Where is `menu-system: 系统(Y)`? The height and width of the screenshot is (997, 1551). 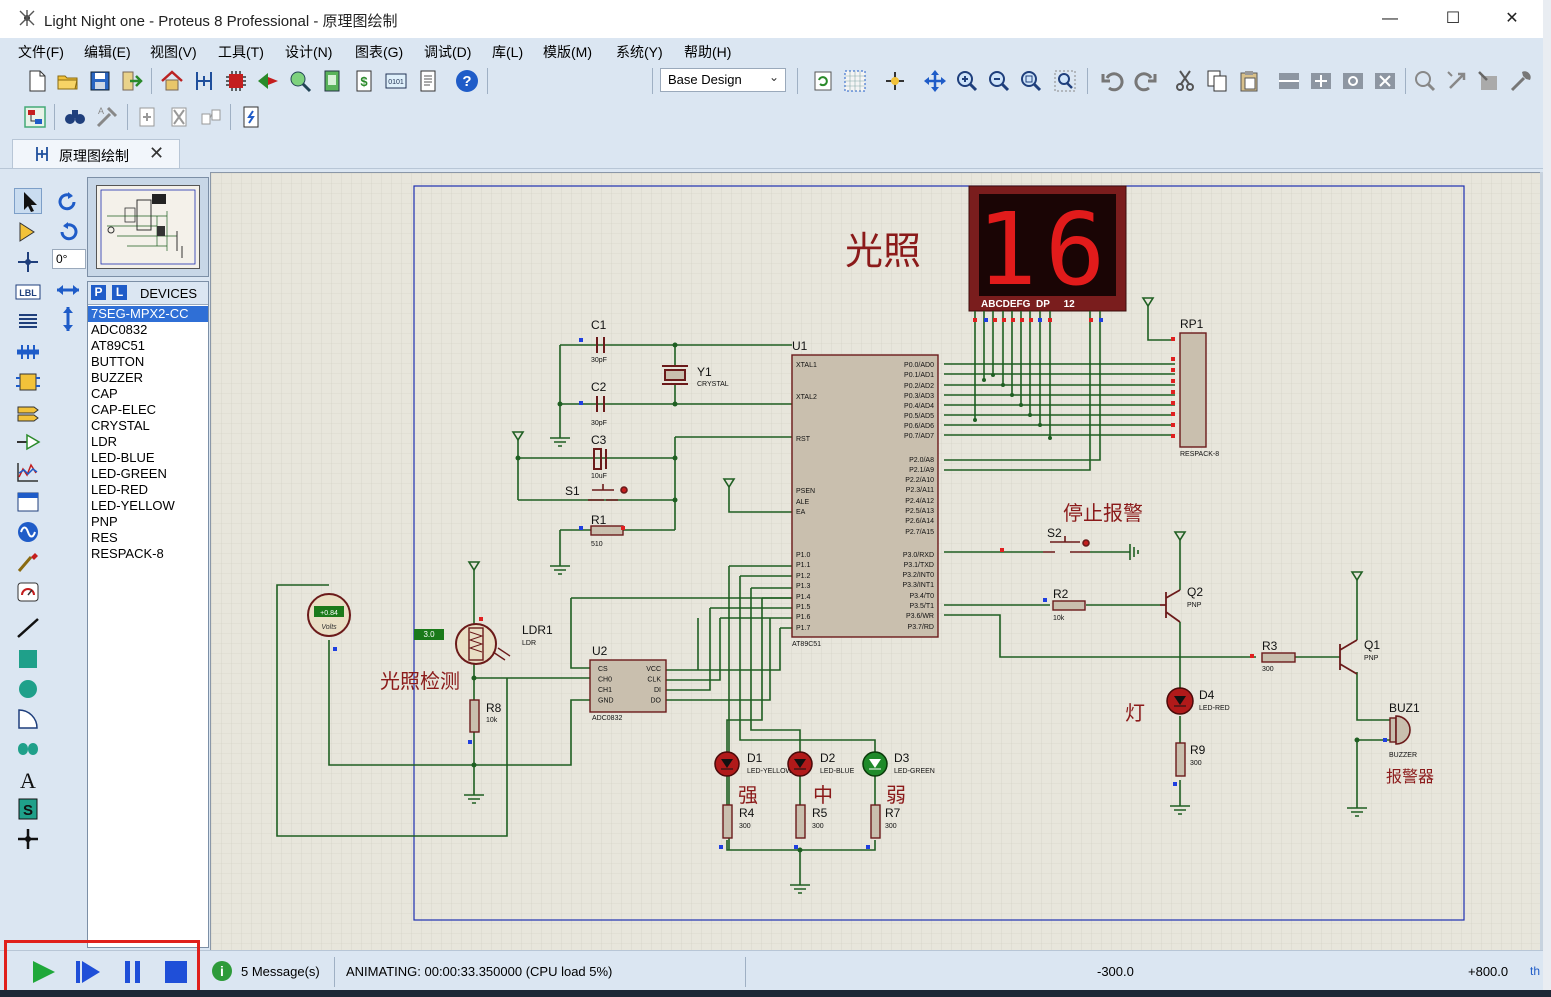
menu-system: 系统(Y) is located at coordinates (639, 52).